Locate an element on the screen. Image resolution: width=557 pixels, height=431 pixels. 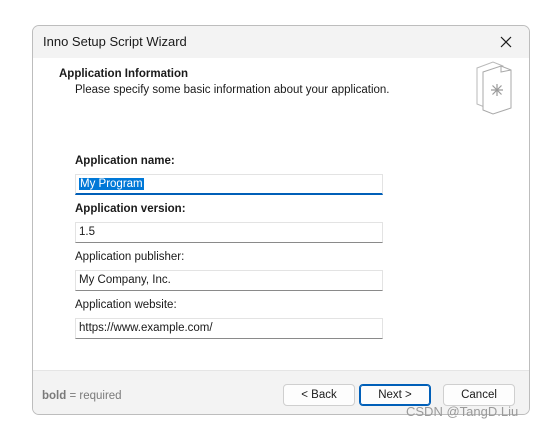
app-version-label: Application version: is located at coordinates (130, 209).